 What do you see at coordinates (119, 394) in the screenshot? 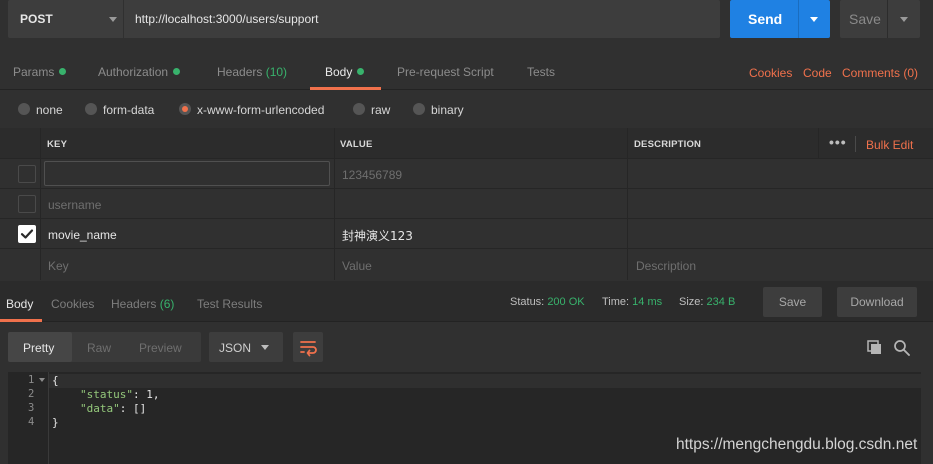
I see `code-line: "status": 1,` at bounding box center [119, 394].